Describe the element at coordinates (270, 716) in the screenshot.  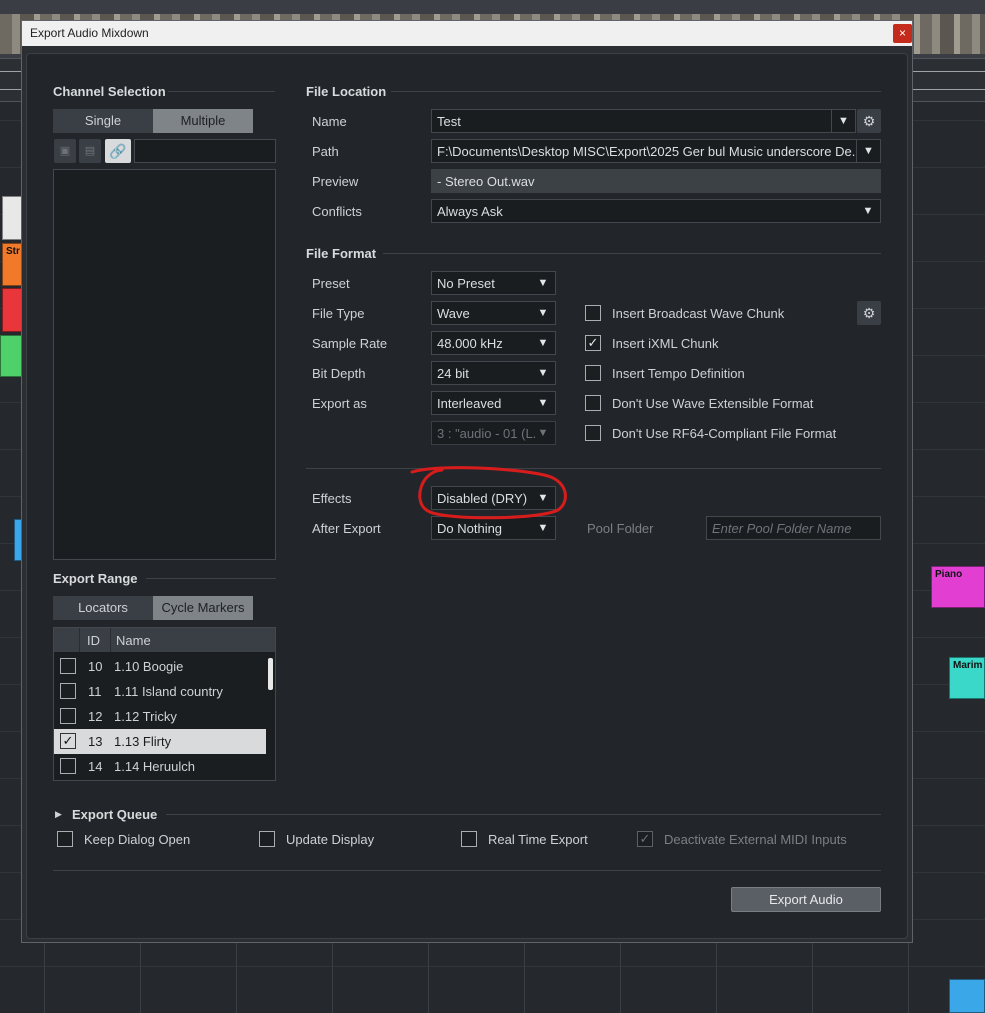
I see `table-scrollbar` at that location.